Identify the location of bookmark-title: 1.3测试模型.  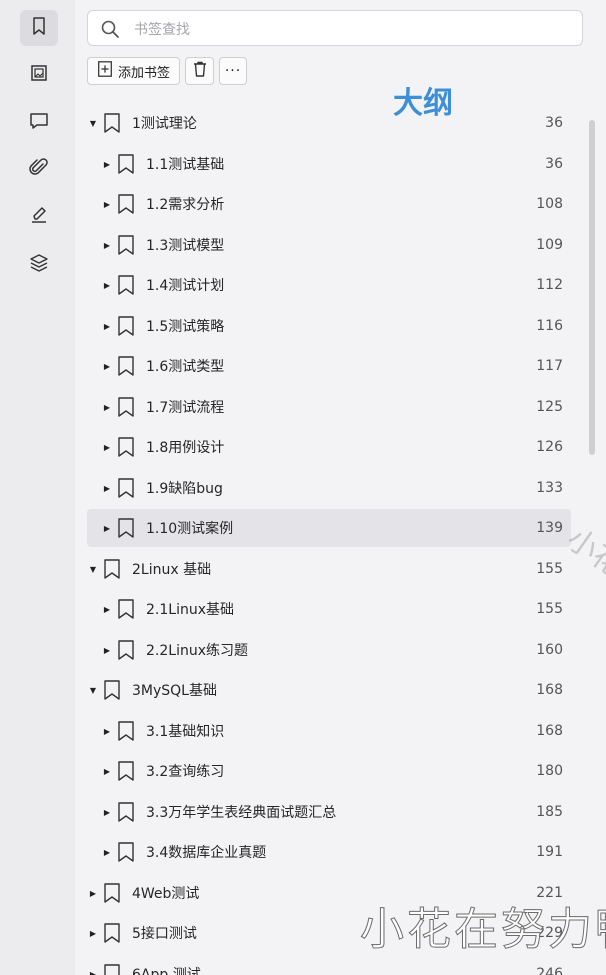
(185, 246).